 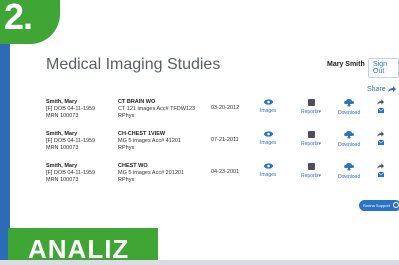 What do you see at coordinates (18, 18) in the screenshot?
I see `step-number: 2.` at bounding box center [18, 18].